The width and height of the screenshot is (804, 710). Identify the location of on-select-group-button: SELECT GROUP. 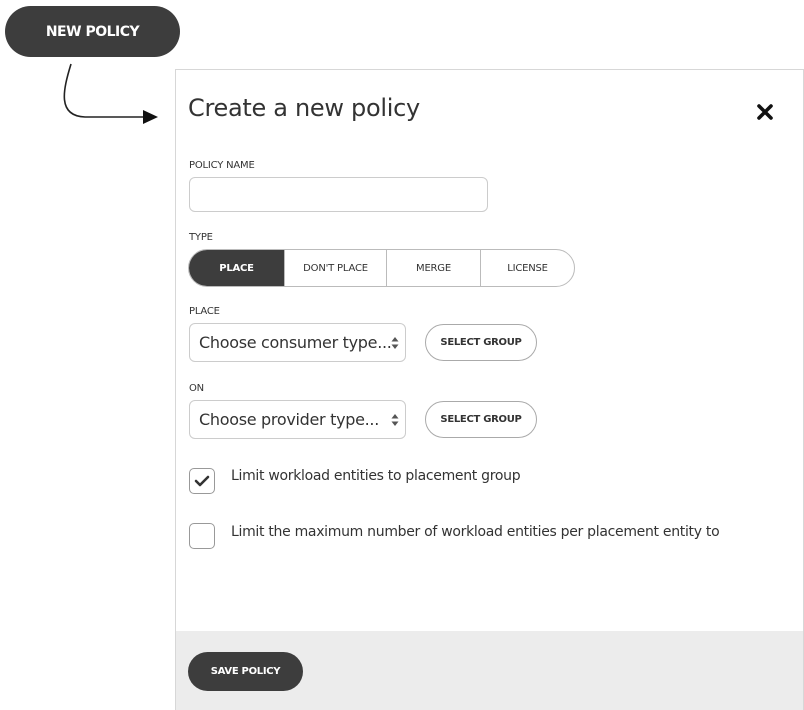
(481, 419).